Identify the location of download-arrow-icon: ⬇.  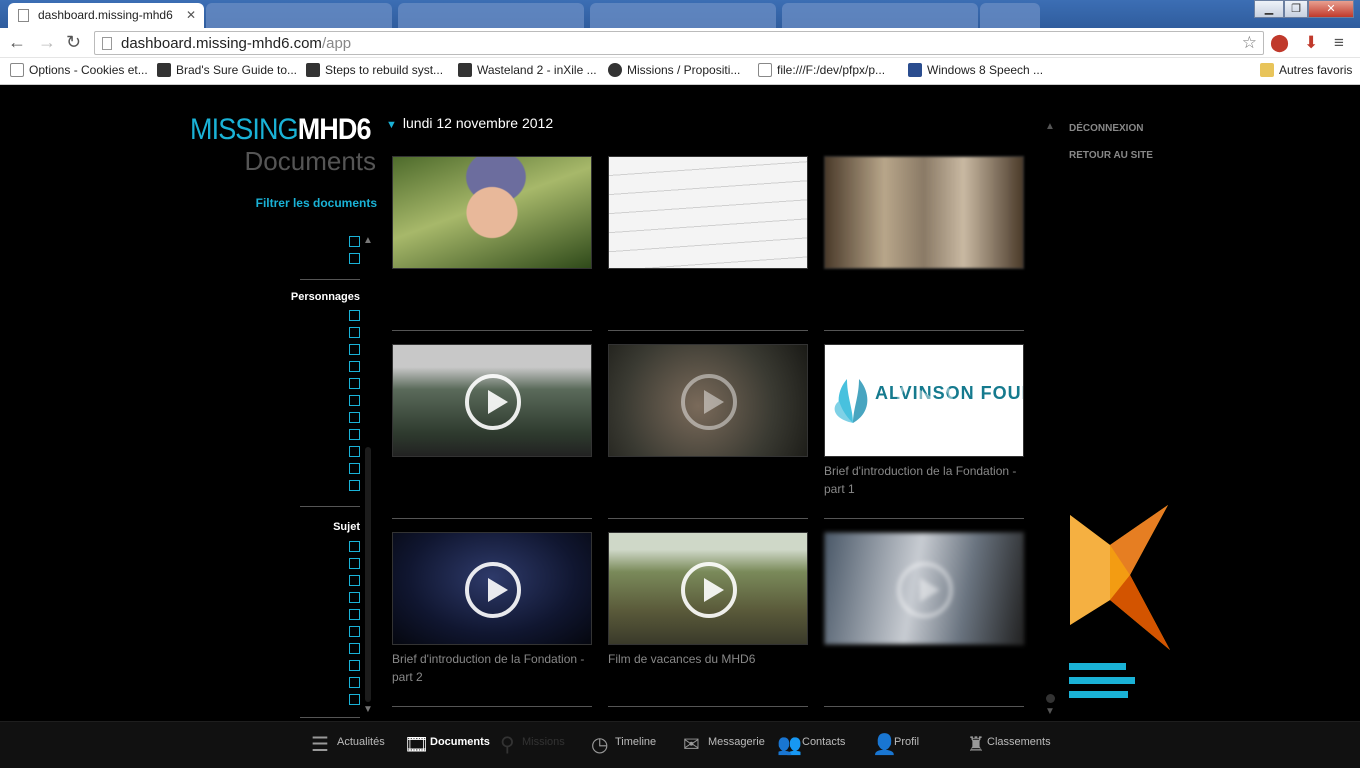
(1311, 43).